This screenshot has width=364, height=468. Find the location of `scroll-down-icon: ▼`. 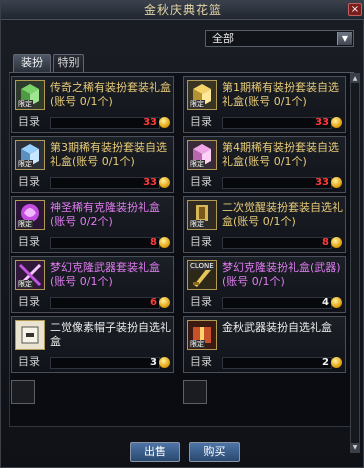

scroll-down-icon: ▼ is located at coordinates (355, 447).